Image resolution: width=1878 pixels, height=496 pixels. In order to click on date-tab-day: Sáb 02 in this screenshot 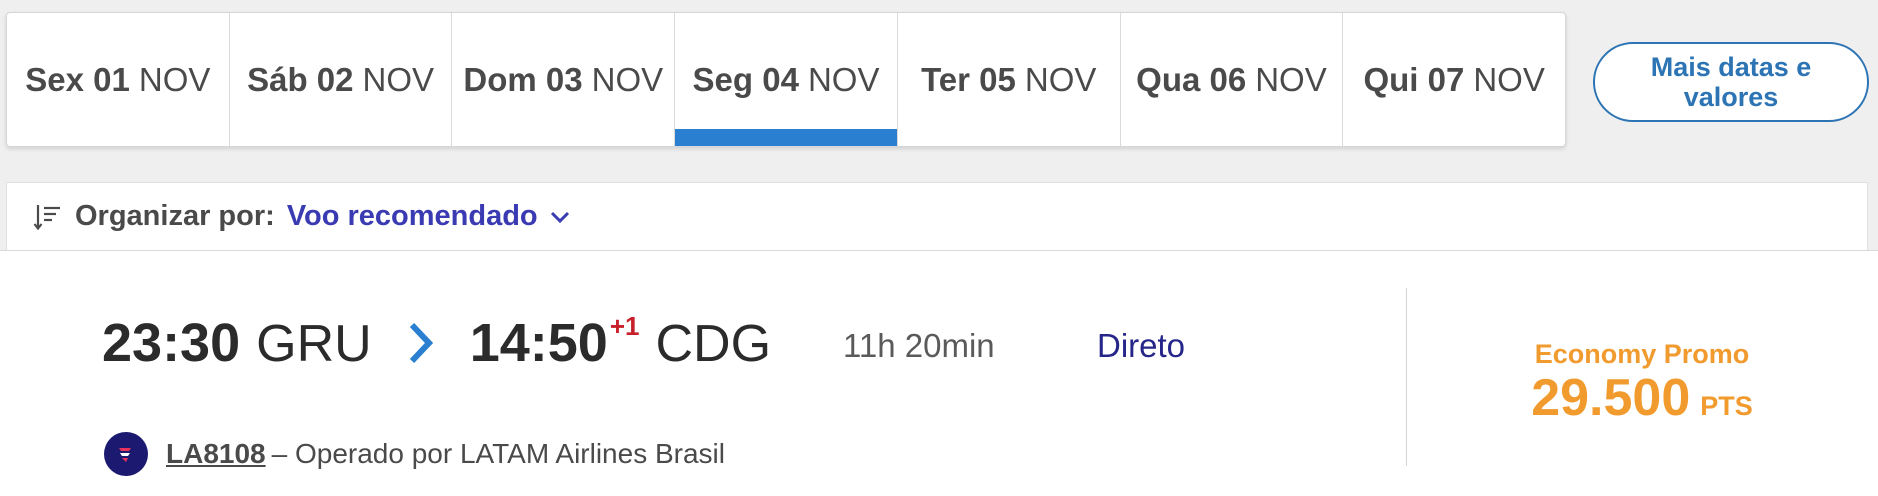, I will do `click(300, 79)`.